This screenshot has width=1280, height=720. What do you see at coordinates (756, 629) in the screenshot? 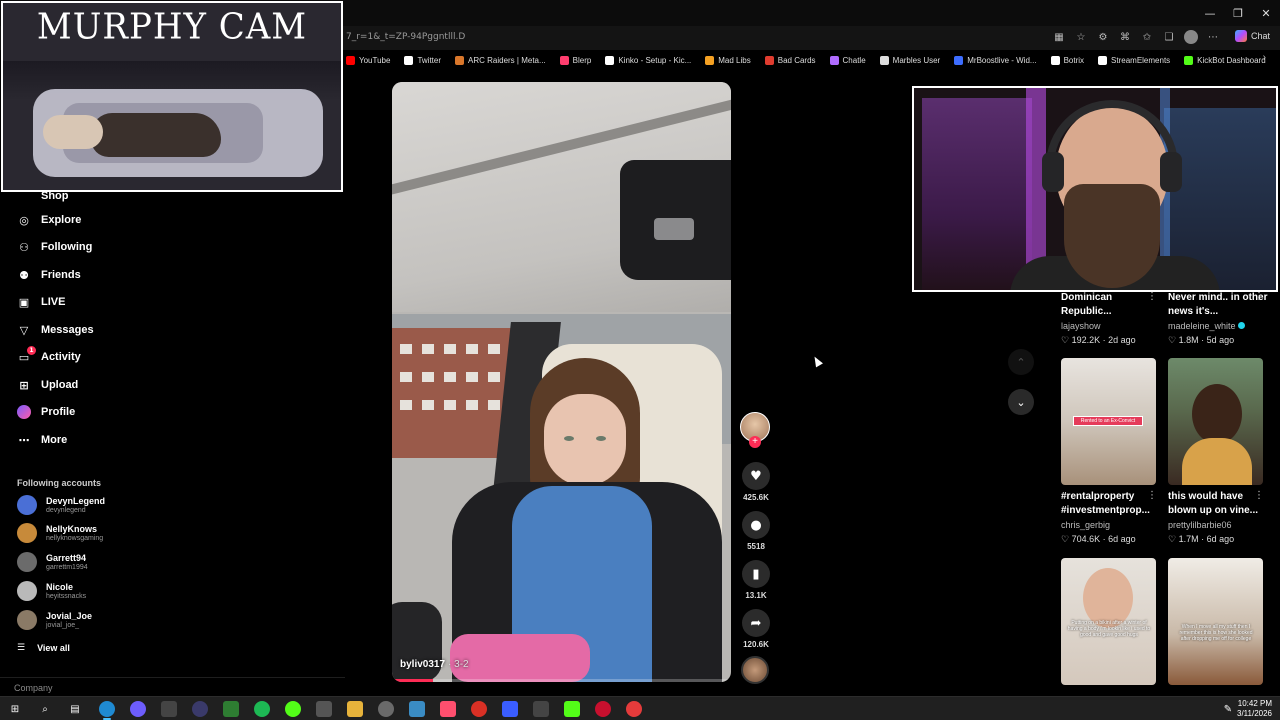
I see `share-button: ➦ 120.6K` at bounding box center [756, 629].